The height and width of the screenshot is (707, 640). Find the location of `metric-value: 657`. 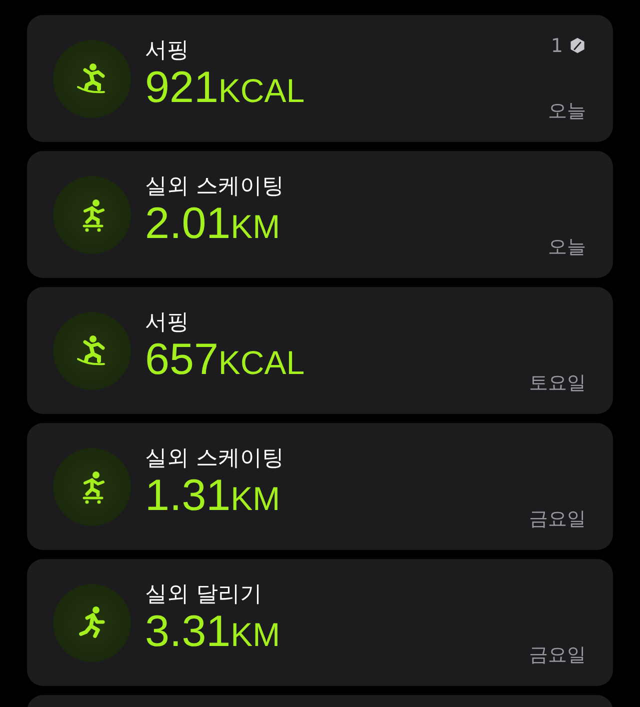

metric-value: 657 is located at coordinates (181, 360).